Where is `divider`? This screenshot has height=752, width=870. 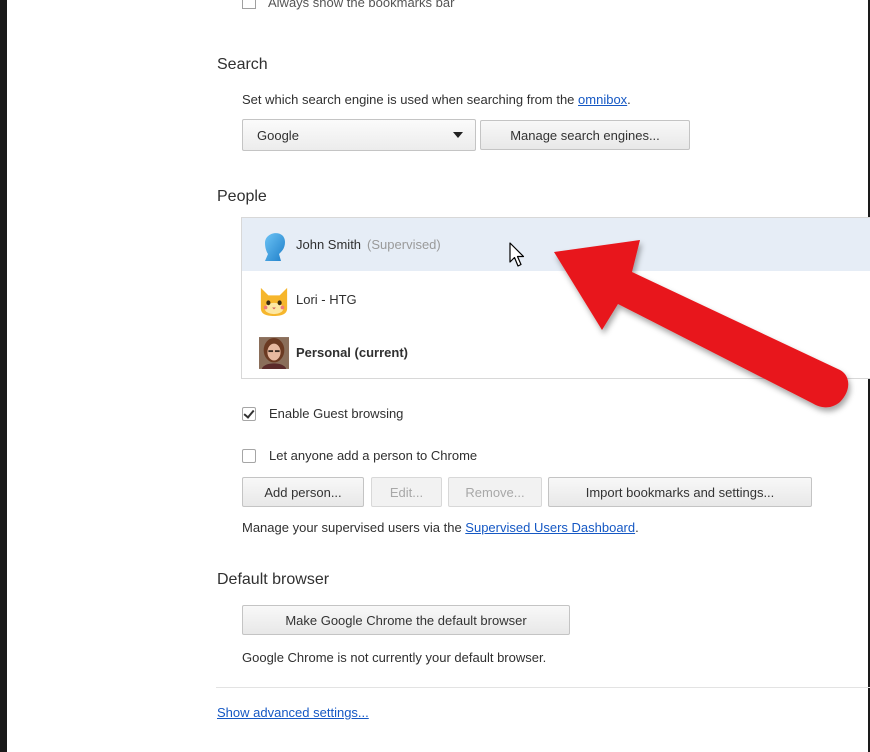 divider is located at coordinates (543, 687).